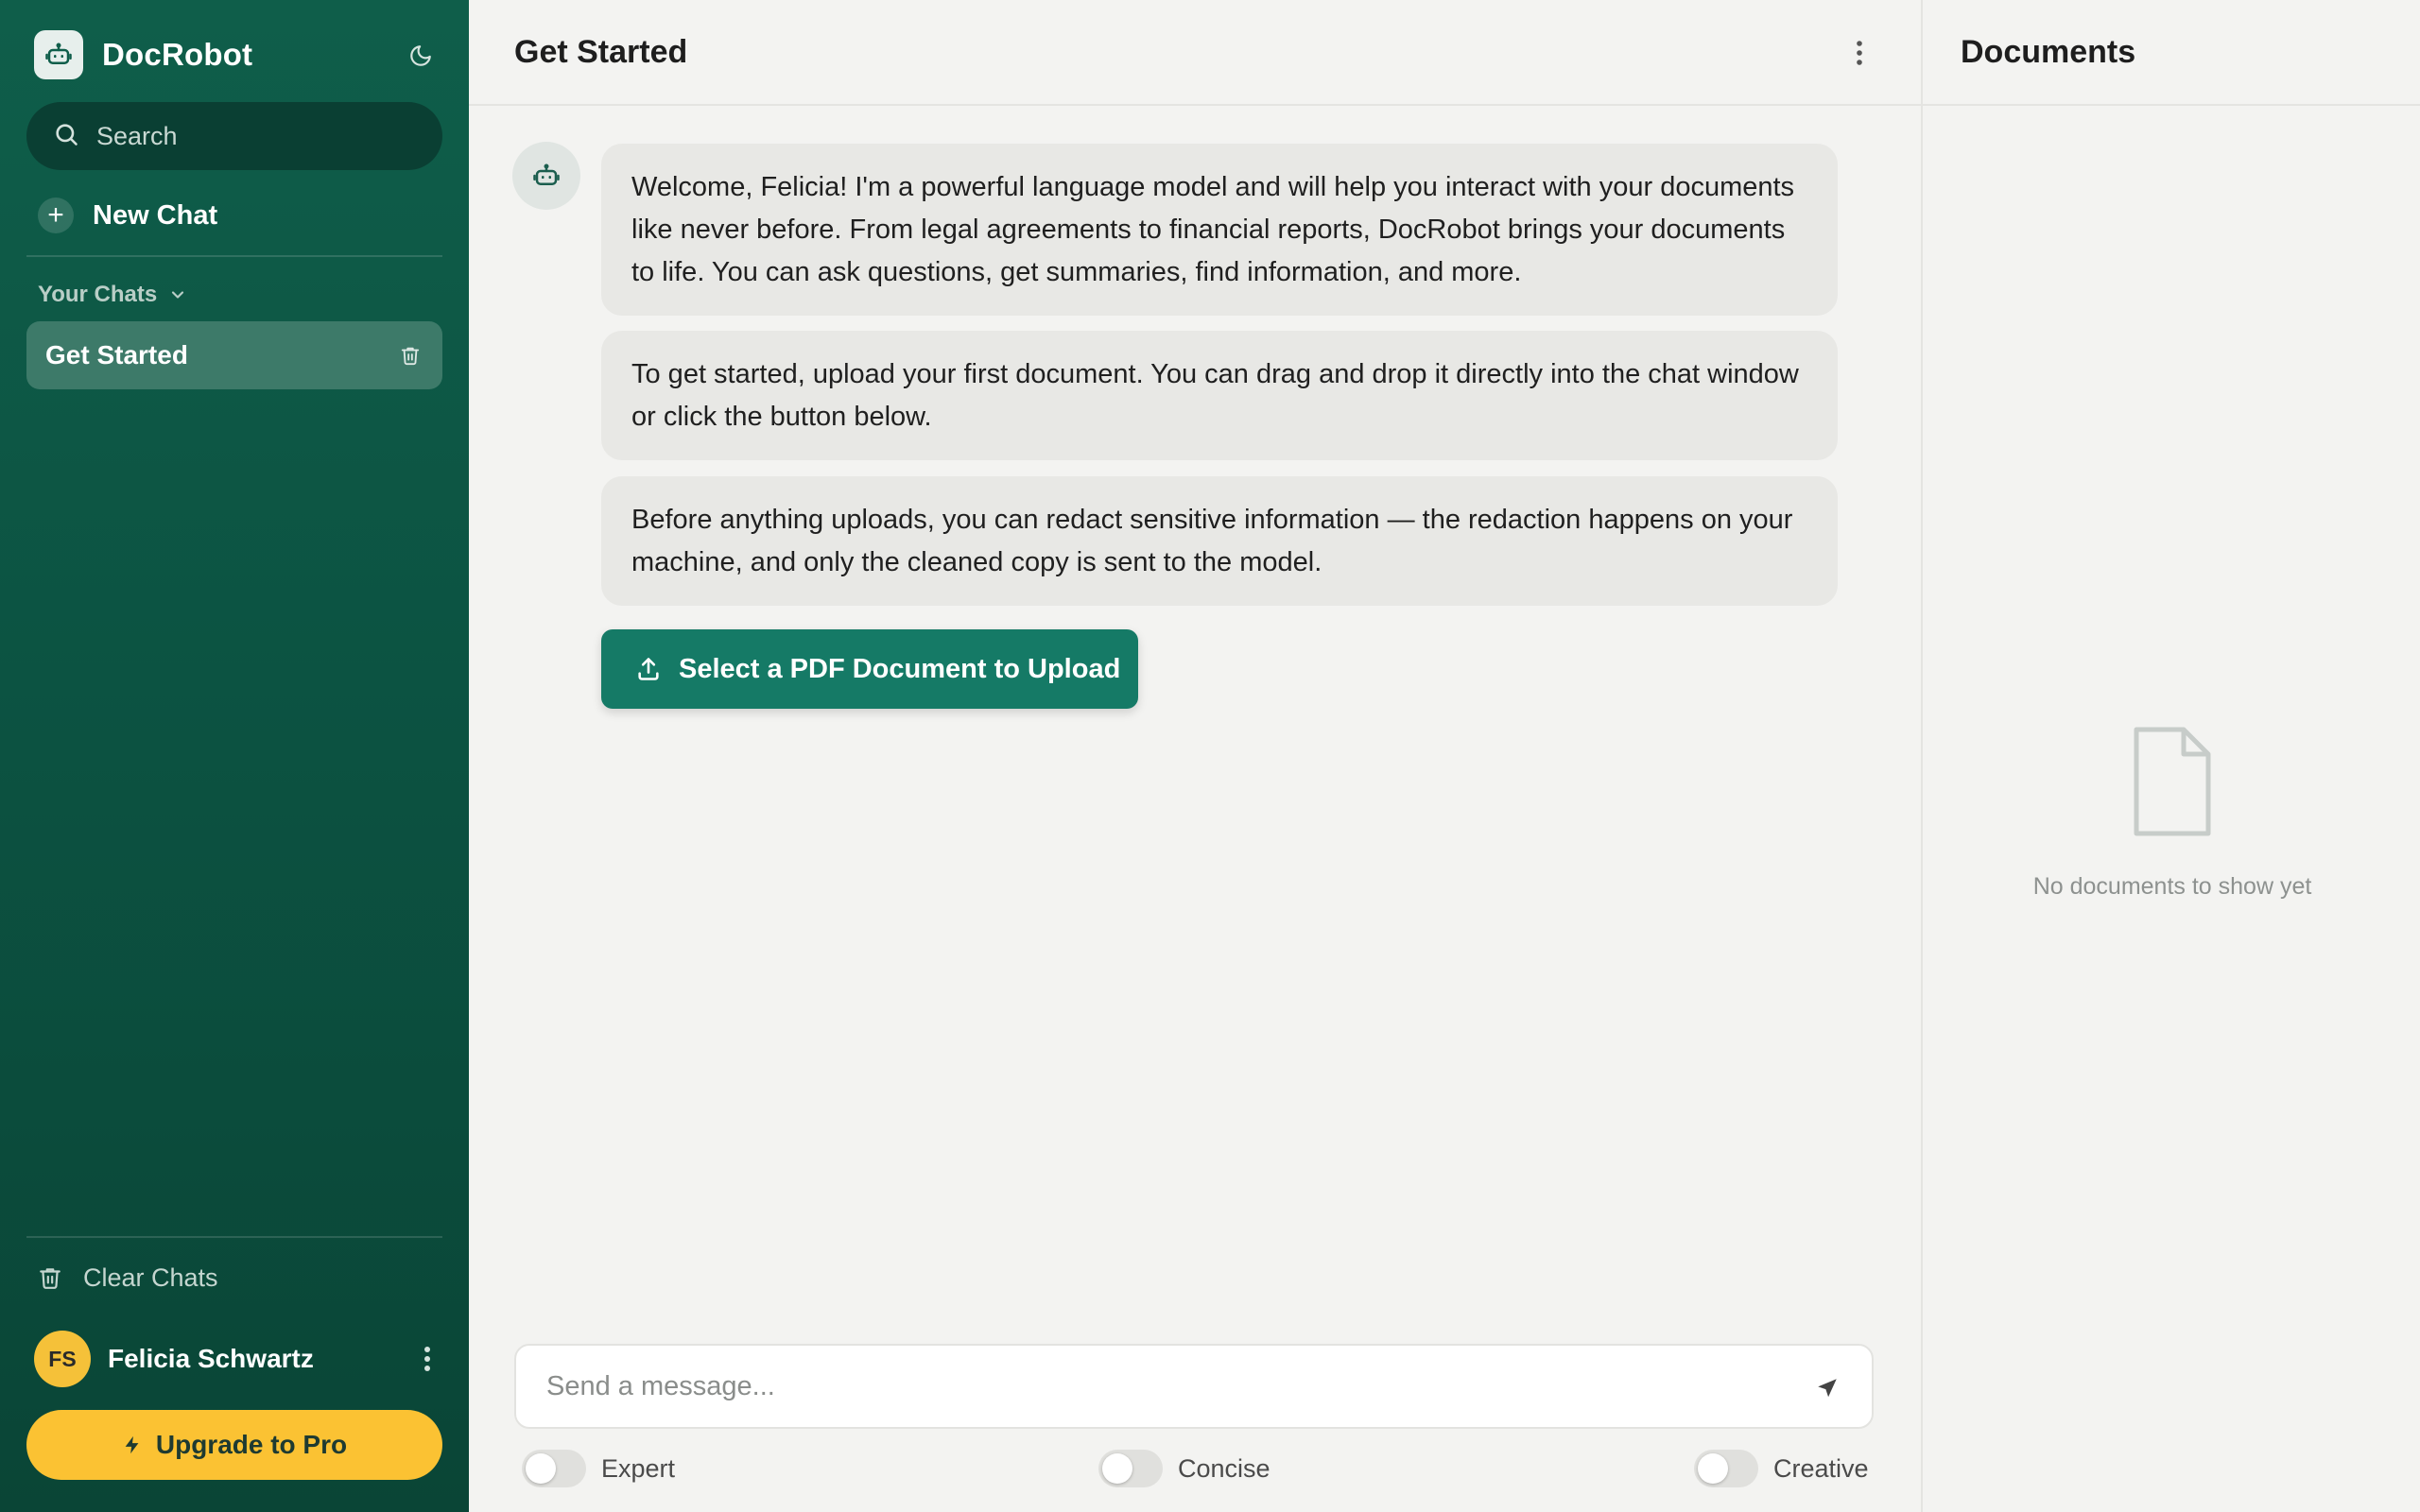 The image size is (2420, 1512). What do you see at coordinates (251, 1444) in the screenshot?
I see `upgrade-label: Upgrade to Pro` at bounding box center [251, 1444].